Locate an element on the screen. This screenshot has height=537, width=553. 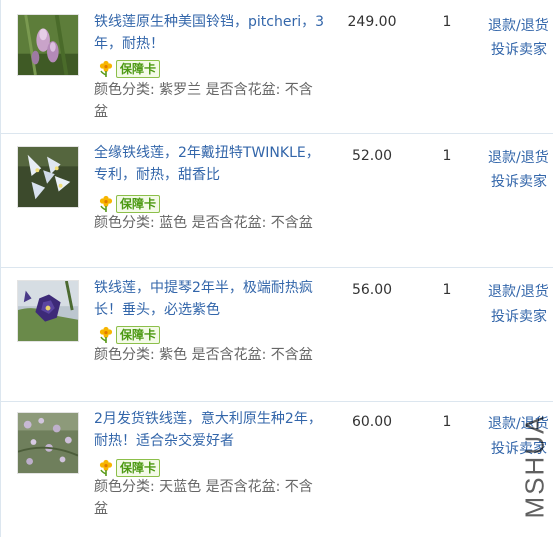
clematis-pitcheri-photo-icon is located at coordinates (48, 45).